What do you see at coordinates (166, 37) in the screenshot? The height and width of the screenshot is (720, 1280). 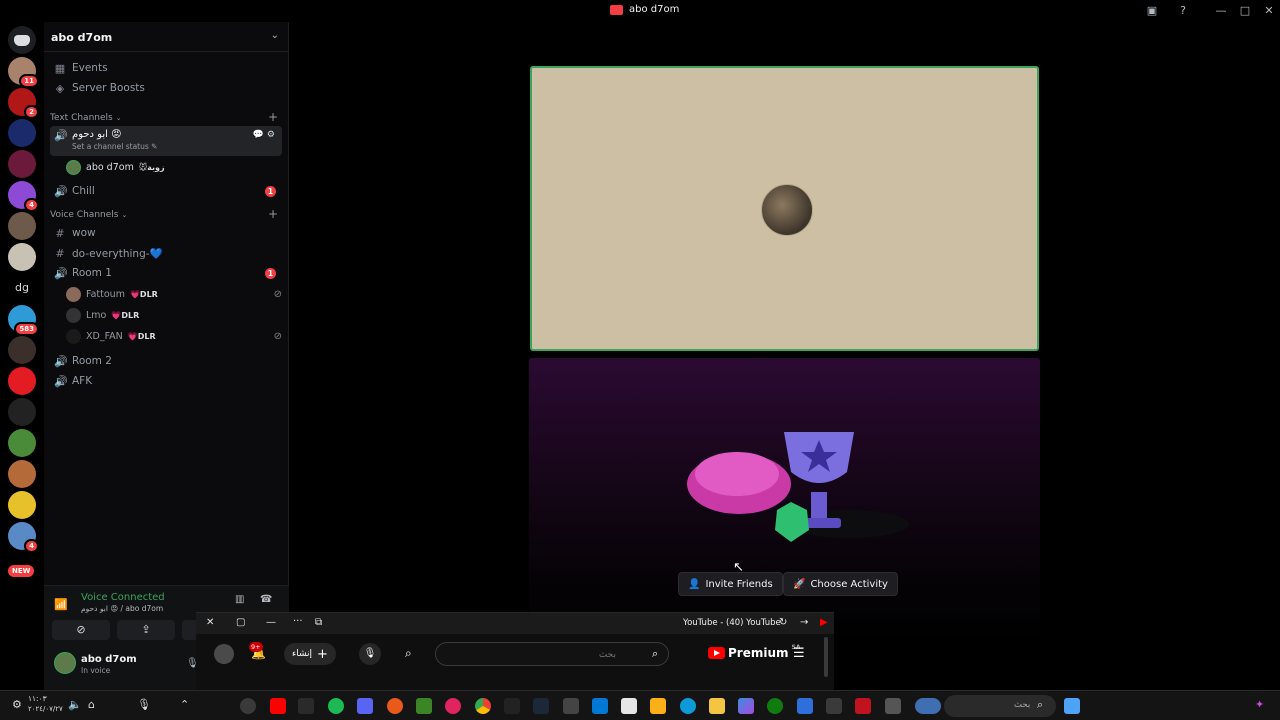 I see `server-header: abo d7om ⌄` at bounding box center [166, 37].